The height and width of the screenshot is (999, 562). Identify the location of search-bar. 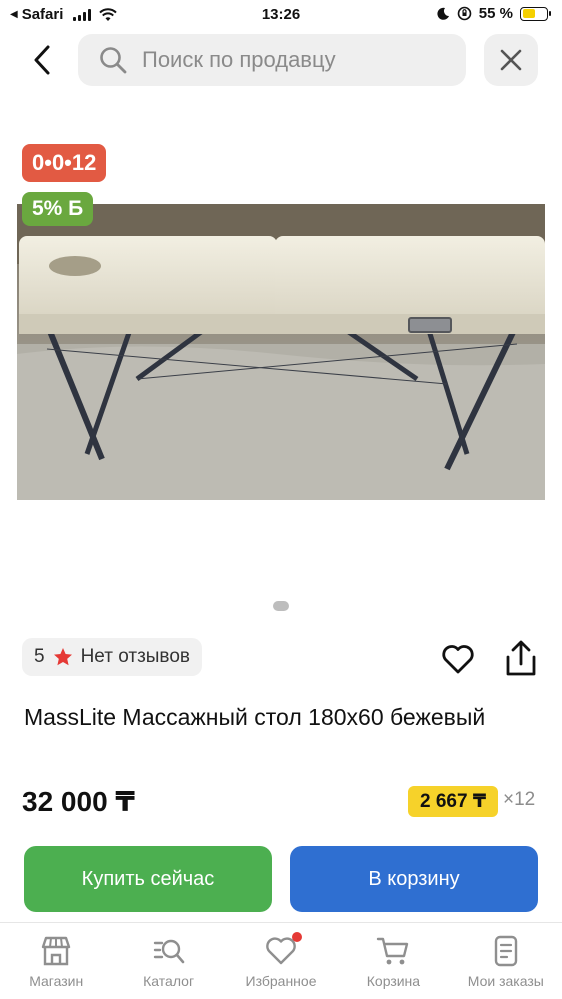
(272, 60).